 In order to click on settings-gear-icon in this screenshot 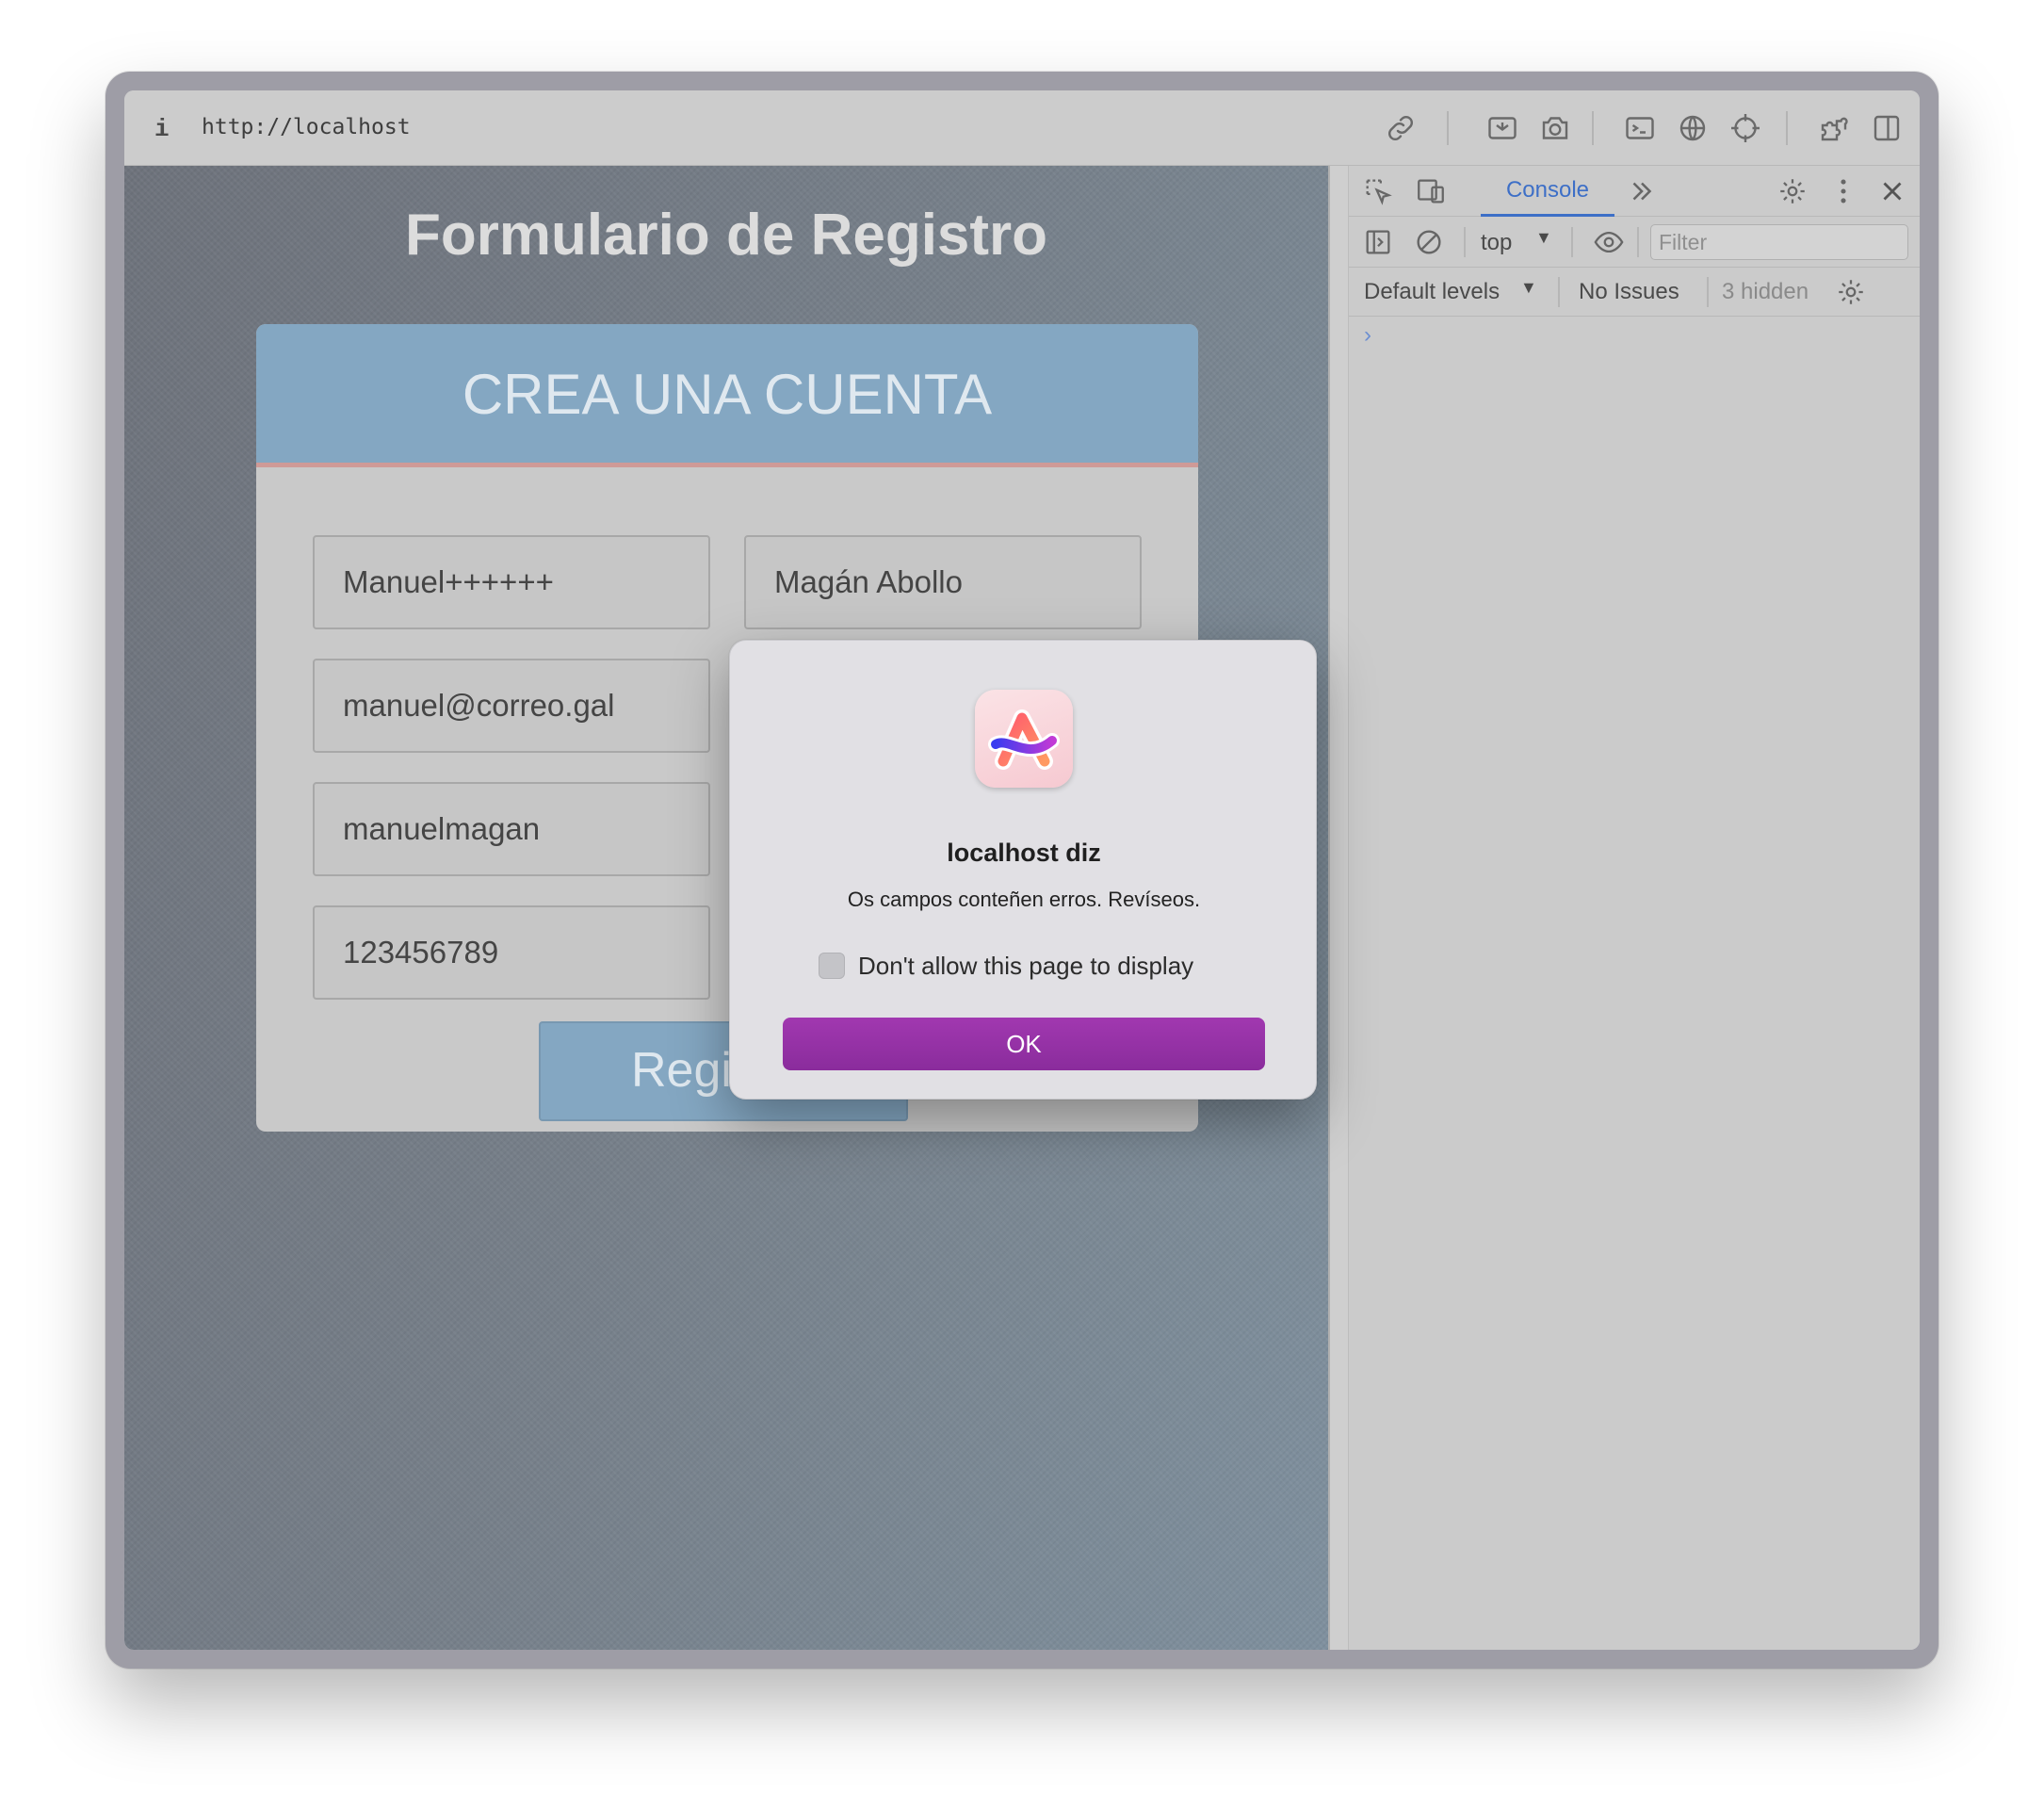, I will do `click(1792, 191)`.